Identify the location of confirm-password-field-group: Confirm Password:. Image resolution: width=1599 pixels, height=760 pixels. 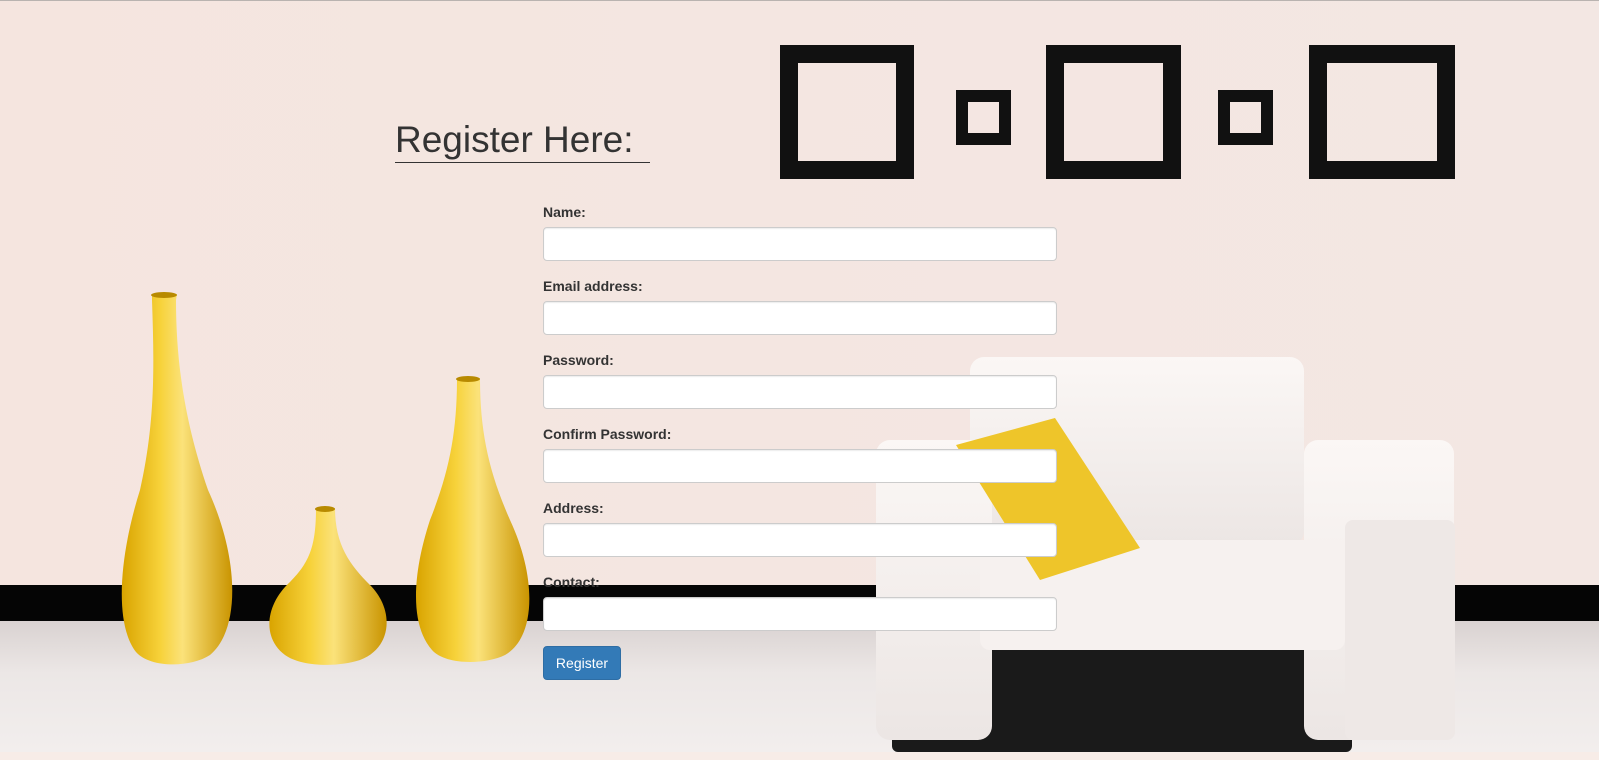
(800, 462).